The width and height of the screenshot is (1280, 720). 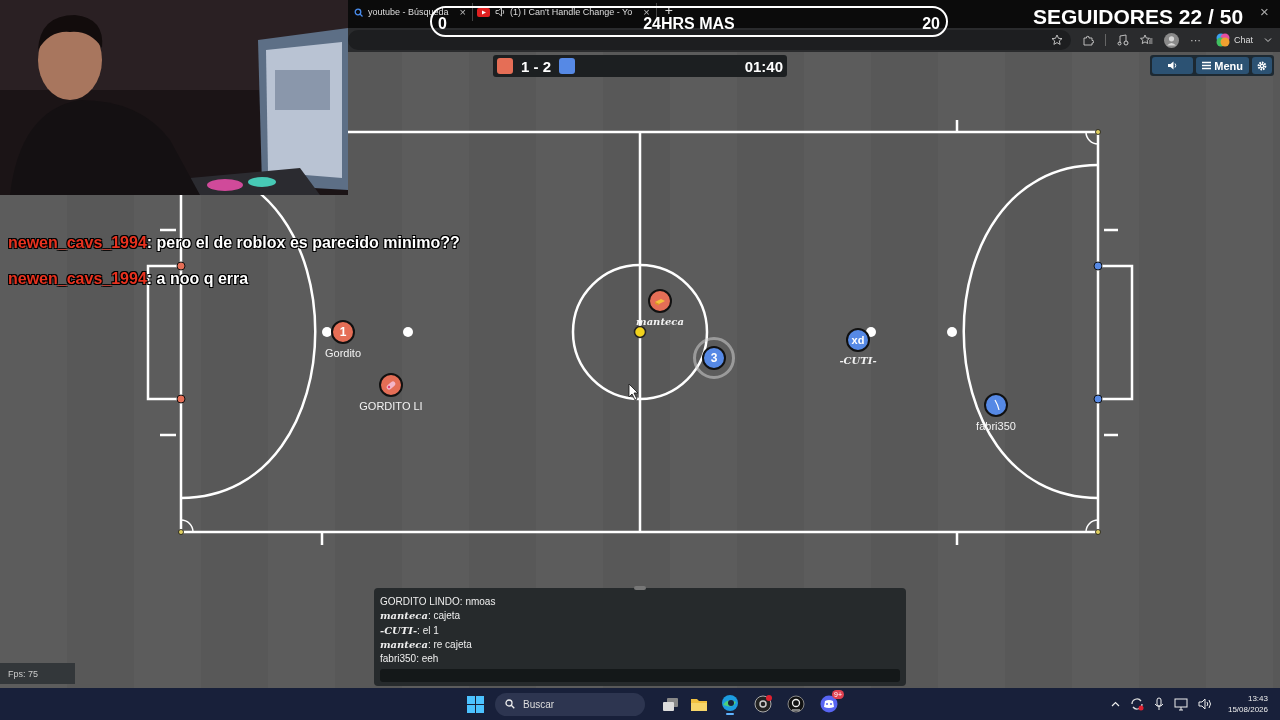 What do you see at coordinates (1195, 40) in the screenshot?
I see `more-button: ···` at bounding box center [1195, 40].